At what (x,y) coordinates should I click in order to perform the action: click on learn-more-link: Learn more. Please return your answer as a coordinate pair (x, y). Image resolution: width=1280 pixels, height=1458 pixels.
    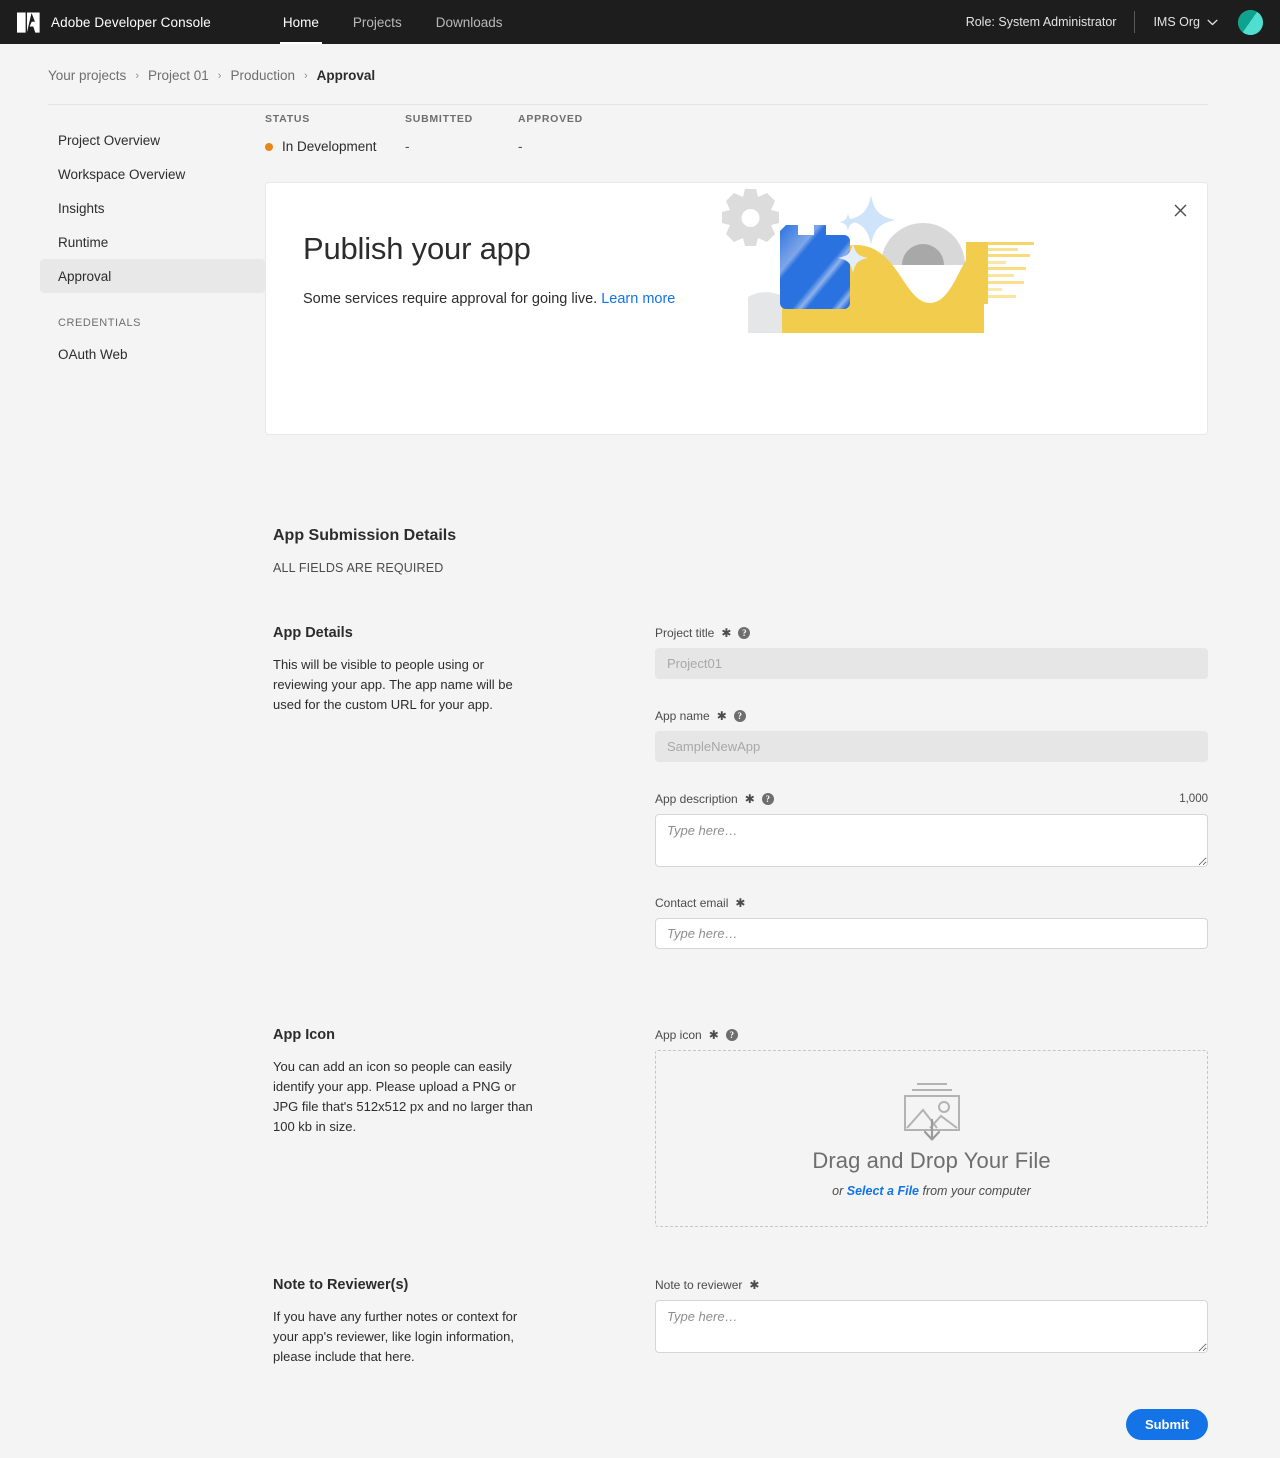
    Looking at the image, I should click on (638, 299).